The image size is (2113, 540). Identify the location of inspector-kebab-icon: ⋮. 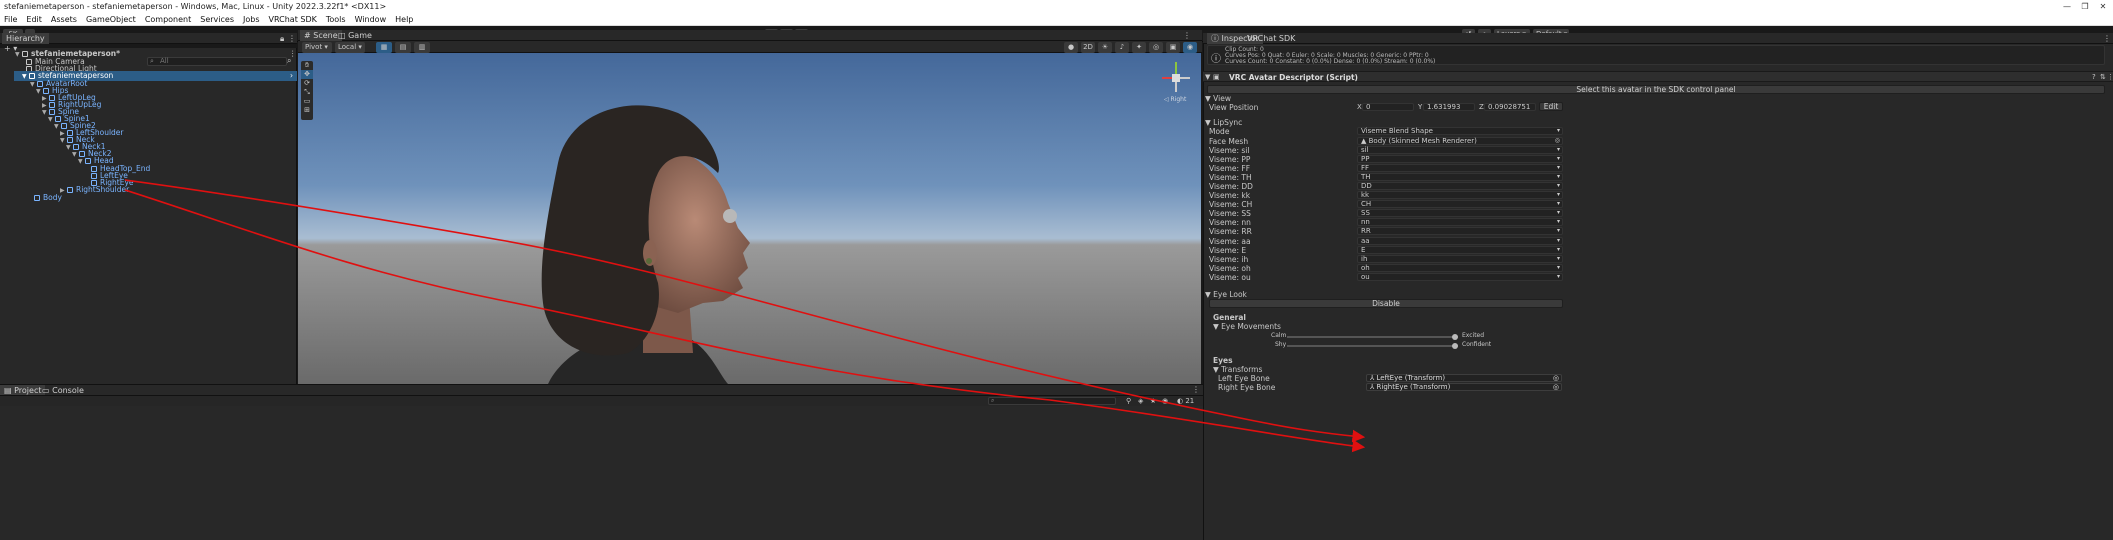
(2107, 38).